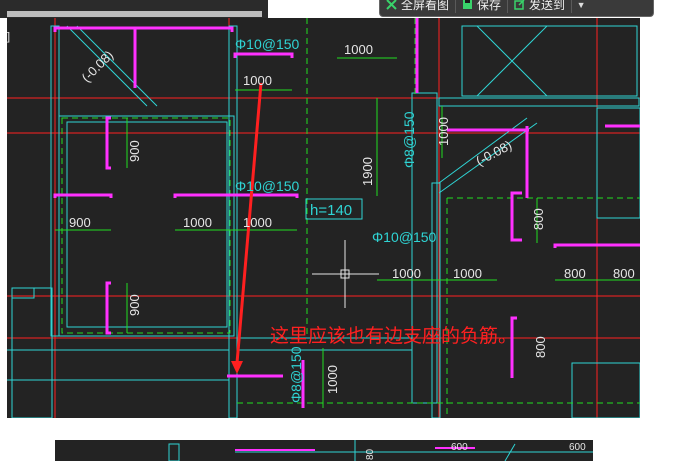  What do you see at coordinates (134, 9) in the screenshot?
I see `drawing-top-scrollbar` at bounding box center [134, 9].